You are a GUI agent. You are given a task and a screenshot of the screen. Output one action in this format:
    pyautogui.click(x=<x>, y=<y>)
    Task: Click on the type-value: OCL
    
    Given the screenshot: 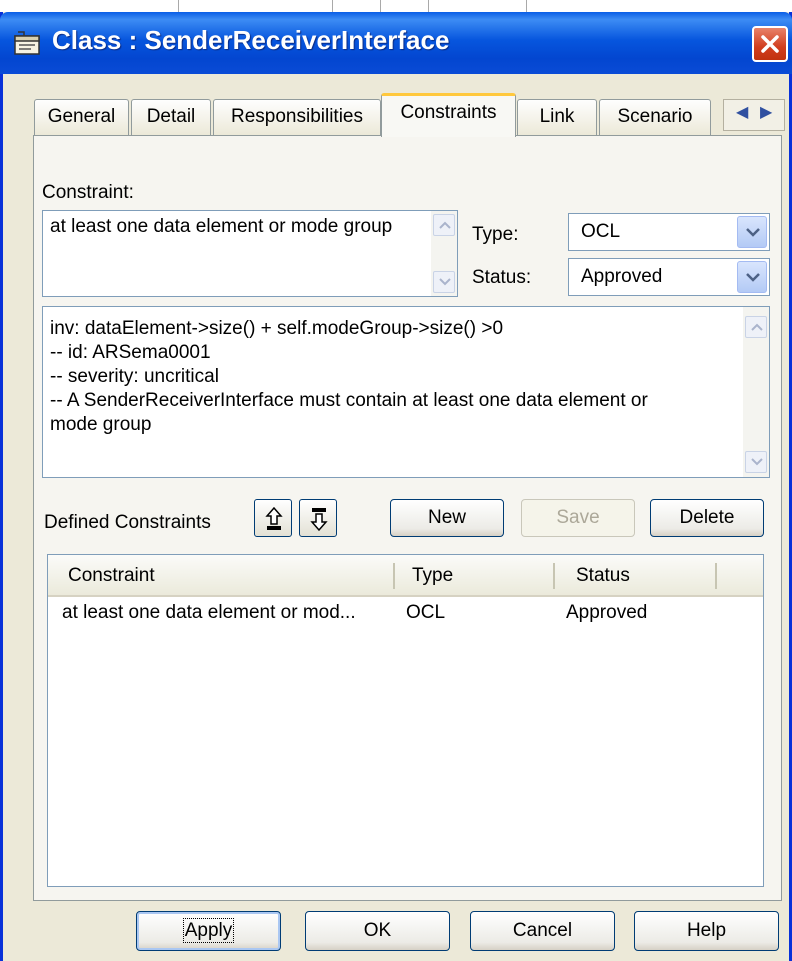 What is the action you would take?
    pyautogui.click(x=601, y=231)
    